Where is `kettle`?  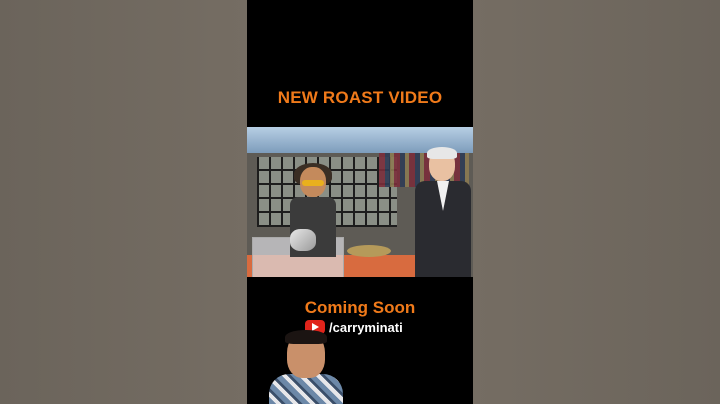
kettle is located at coordinates (303, 240).